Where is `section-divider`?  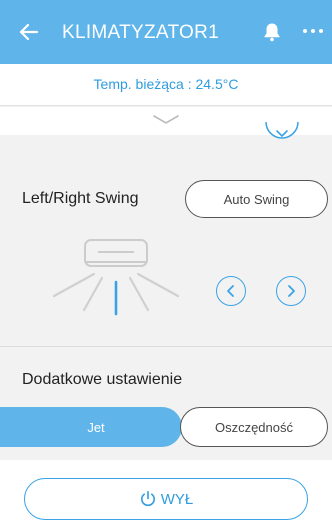
section-divider is located at coordinates (166, 346).